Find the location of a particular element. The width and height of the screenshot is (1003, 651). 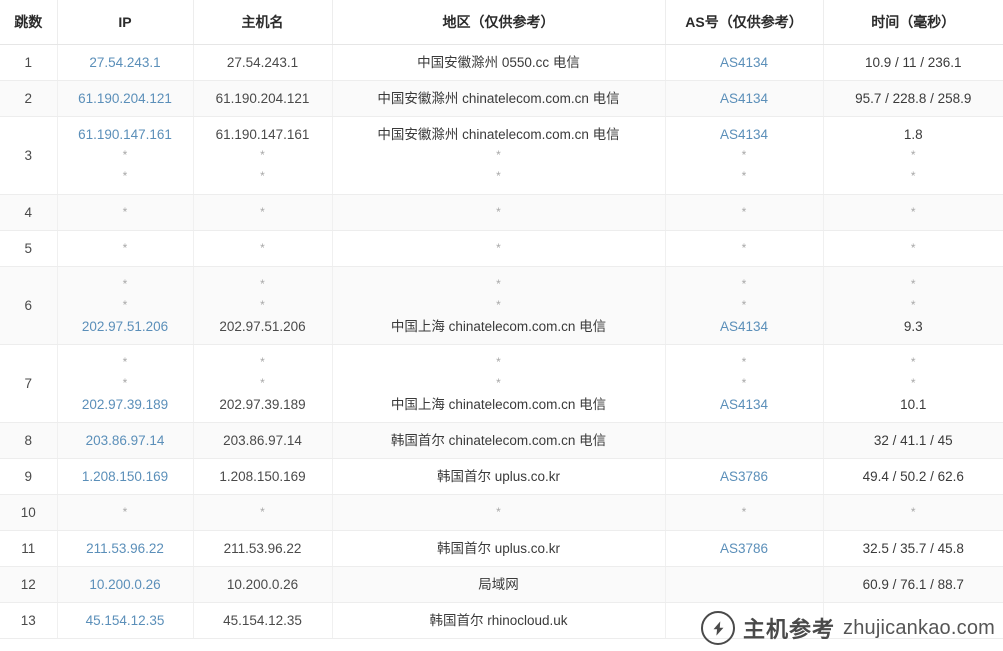

geo-cell: 韩国首尔 uplus.co.kr is located at coordinates (499, 476).